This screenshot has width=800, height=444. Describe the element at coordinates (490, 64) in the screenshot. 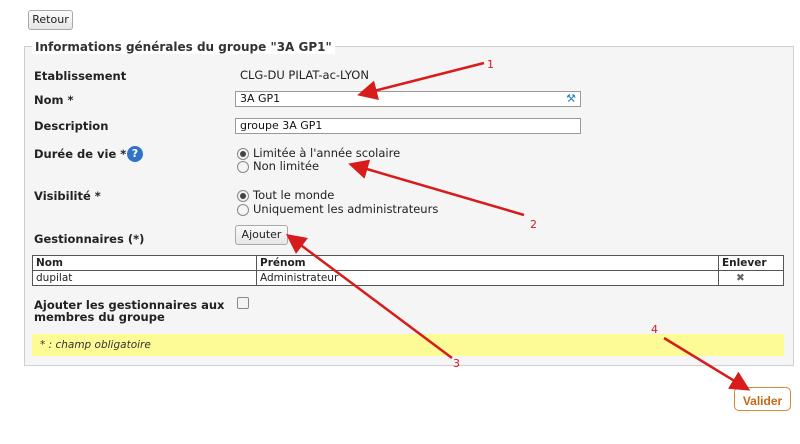

I see `annotation-label-1: 1` at that location.